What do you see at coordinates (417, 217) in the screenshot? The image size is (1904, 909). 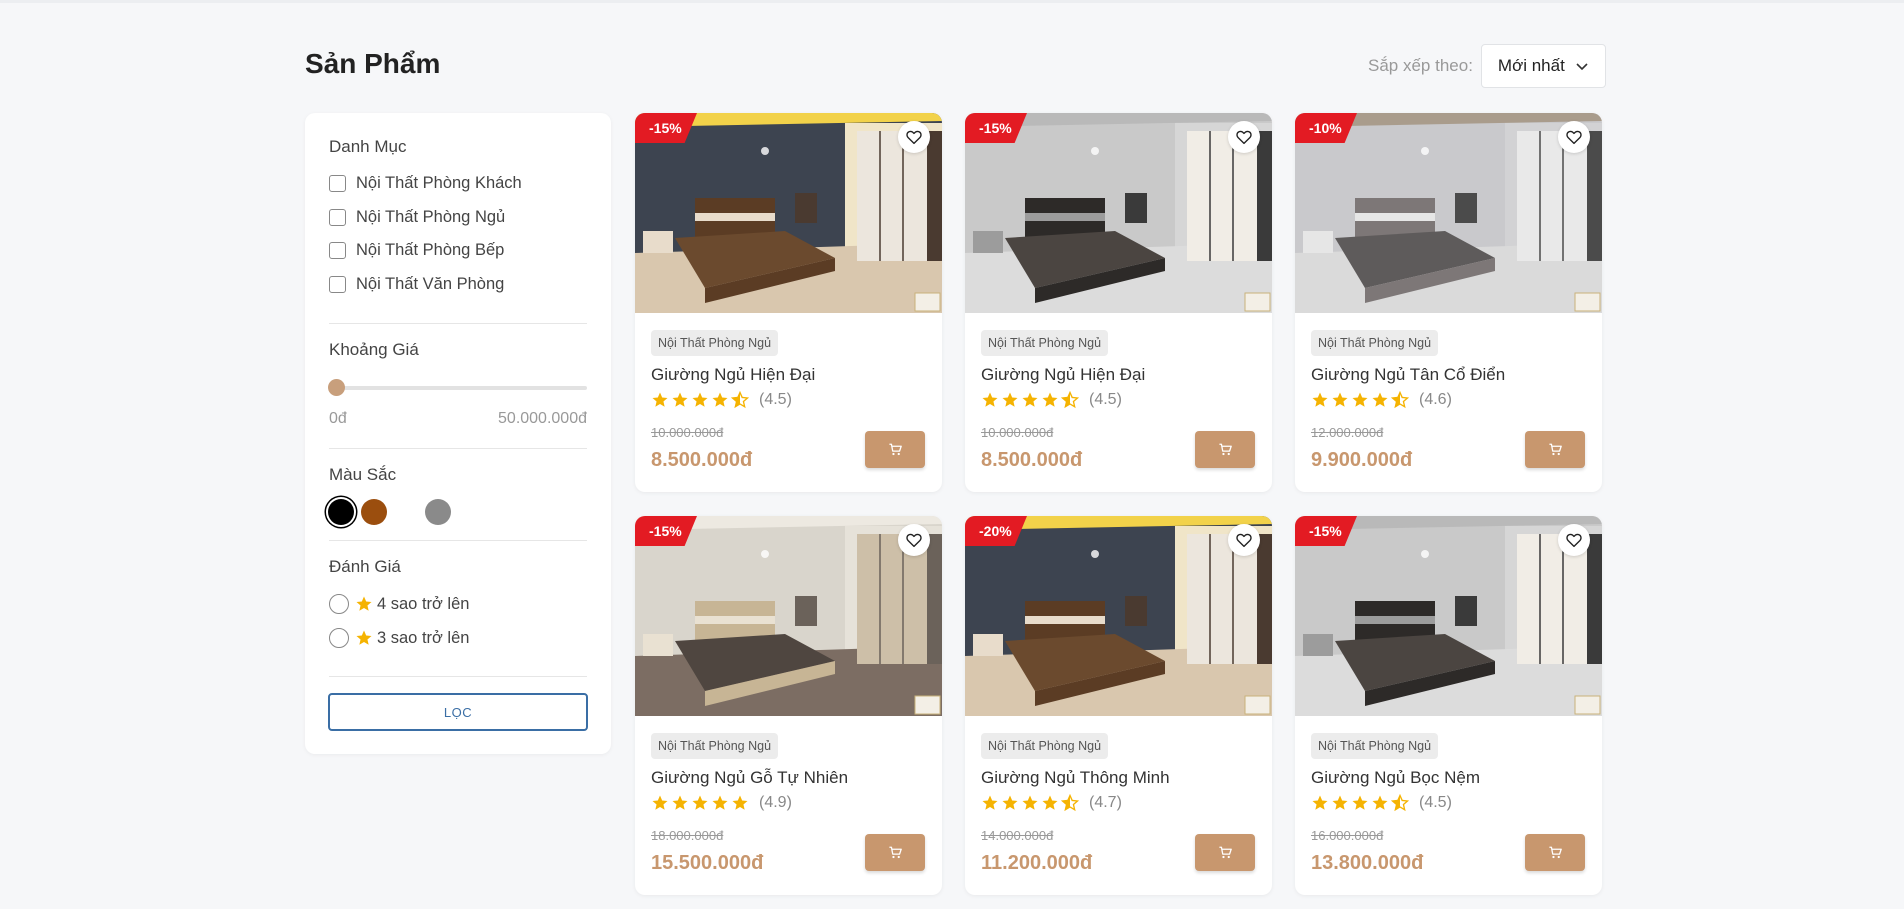 I see `category-item: Nội Thất Phòng Ngủ` at bounding box center [417, 217].